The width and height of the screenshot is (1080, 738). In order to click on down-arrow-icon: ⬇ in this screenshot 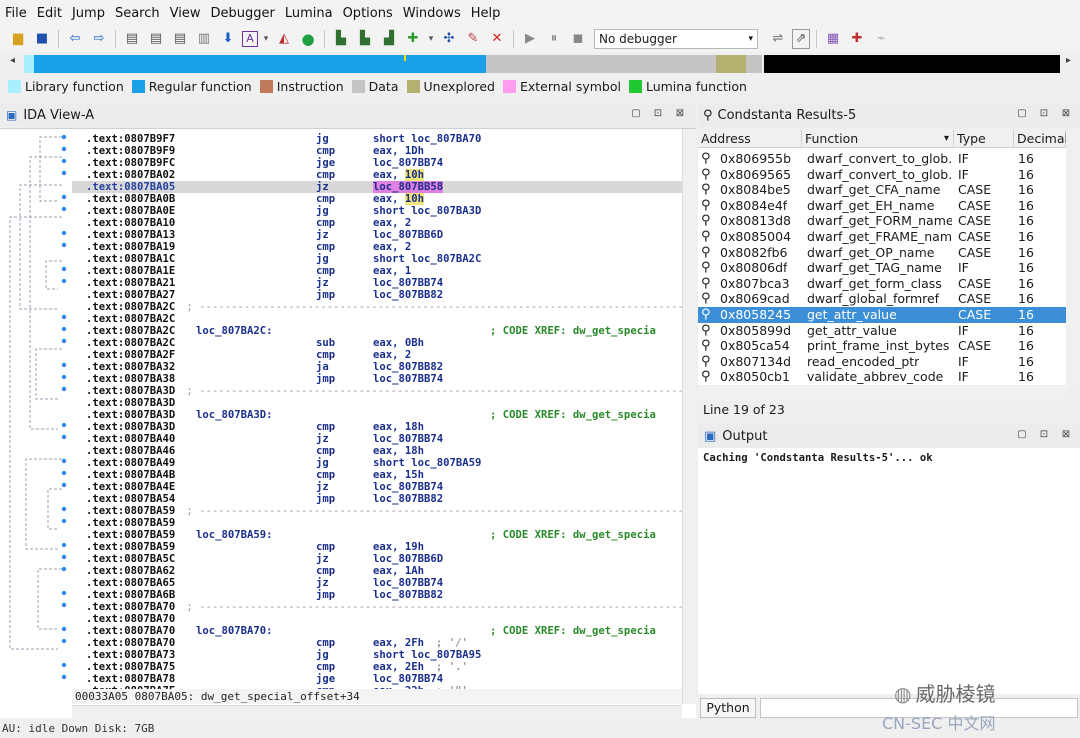, I will do `click(228, 39)`.